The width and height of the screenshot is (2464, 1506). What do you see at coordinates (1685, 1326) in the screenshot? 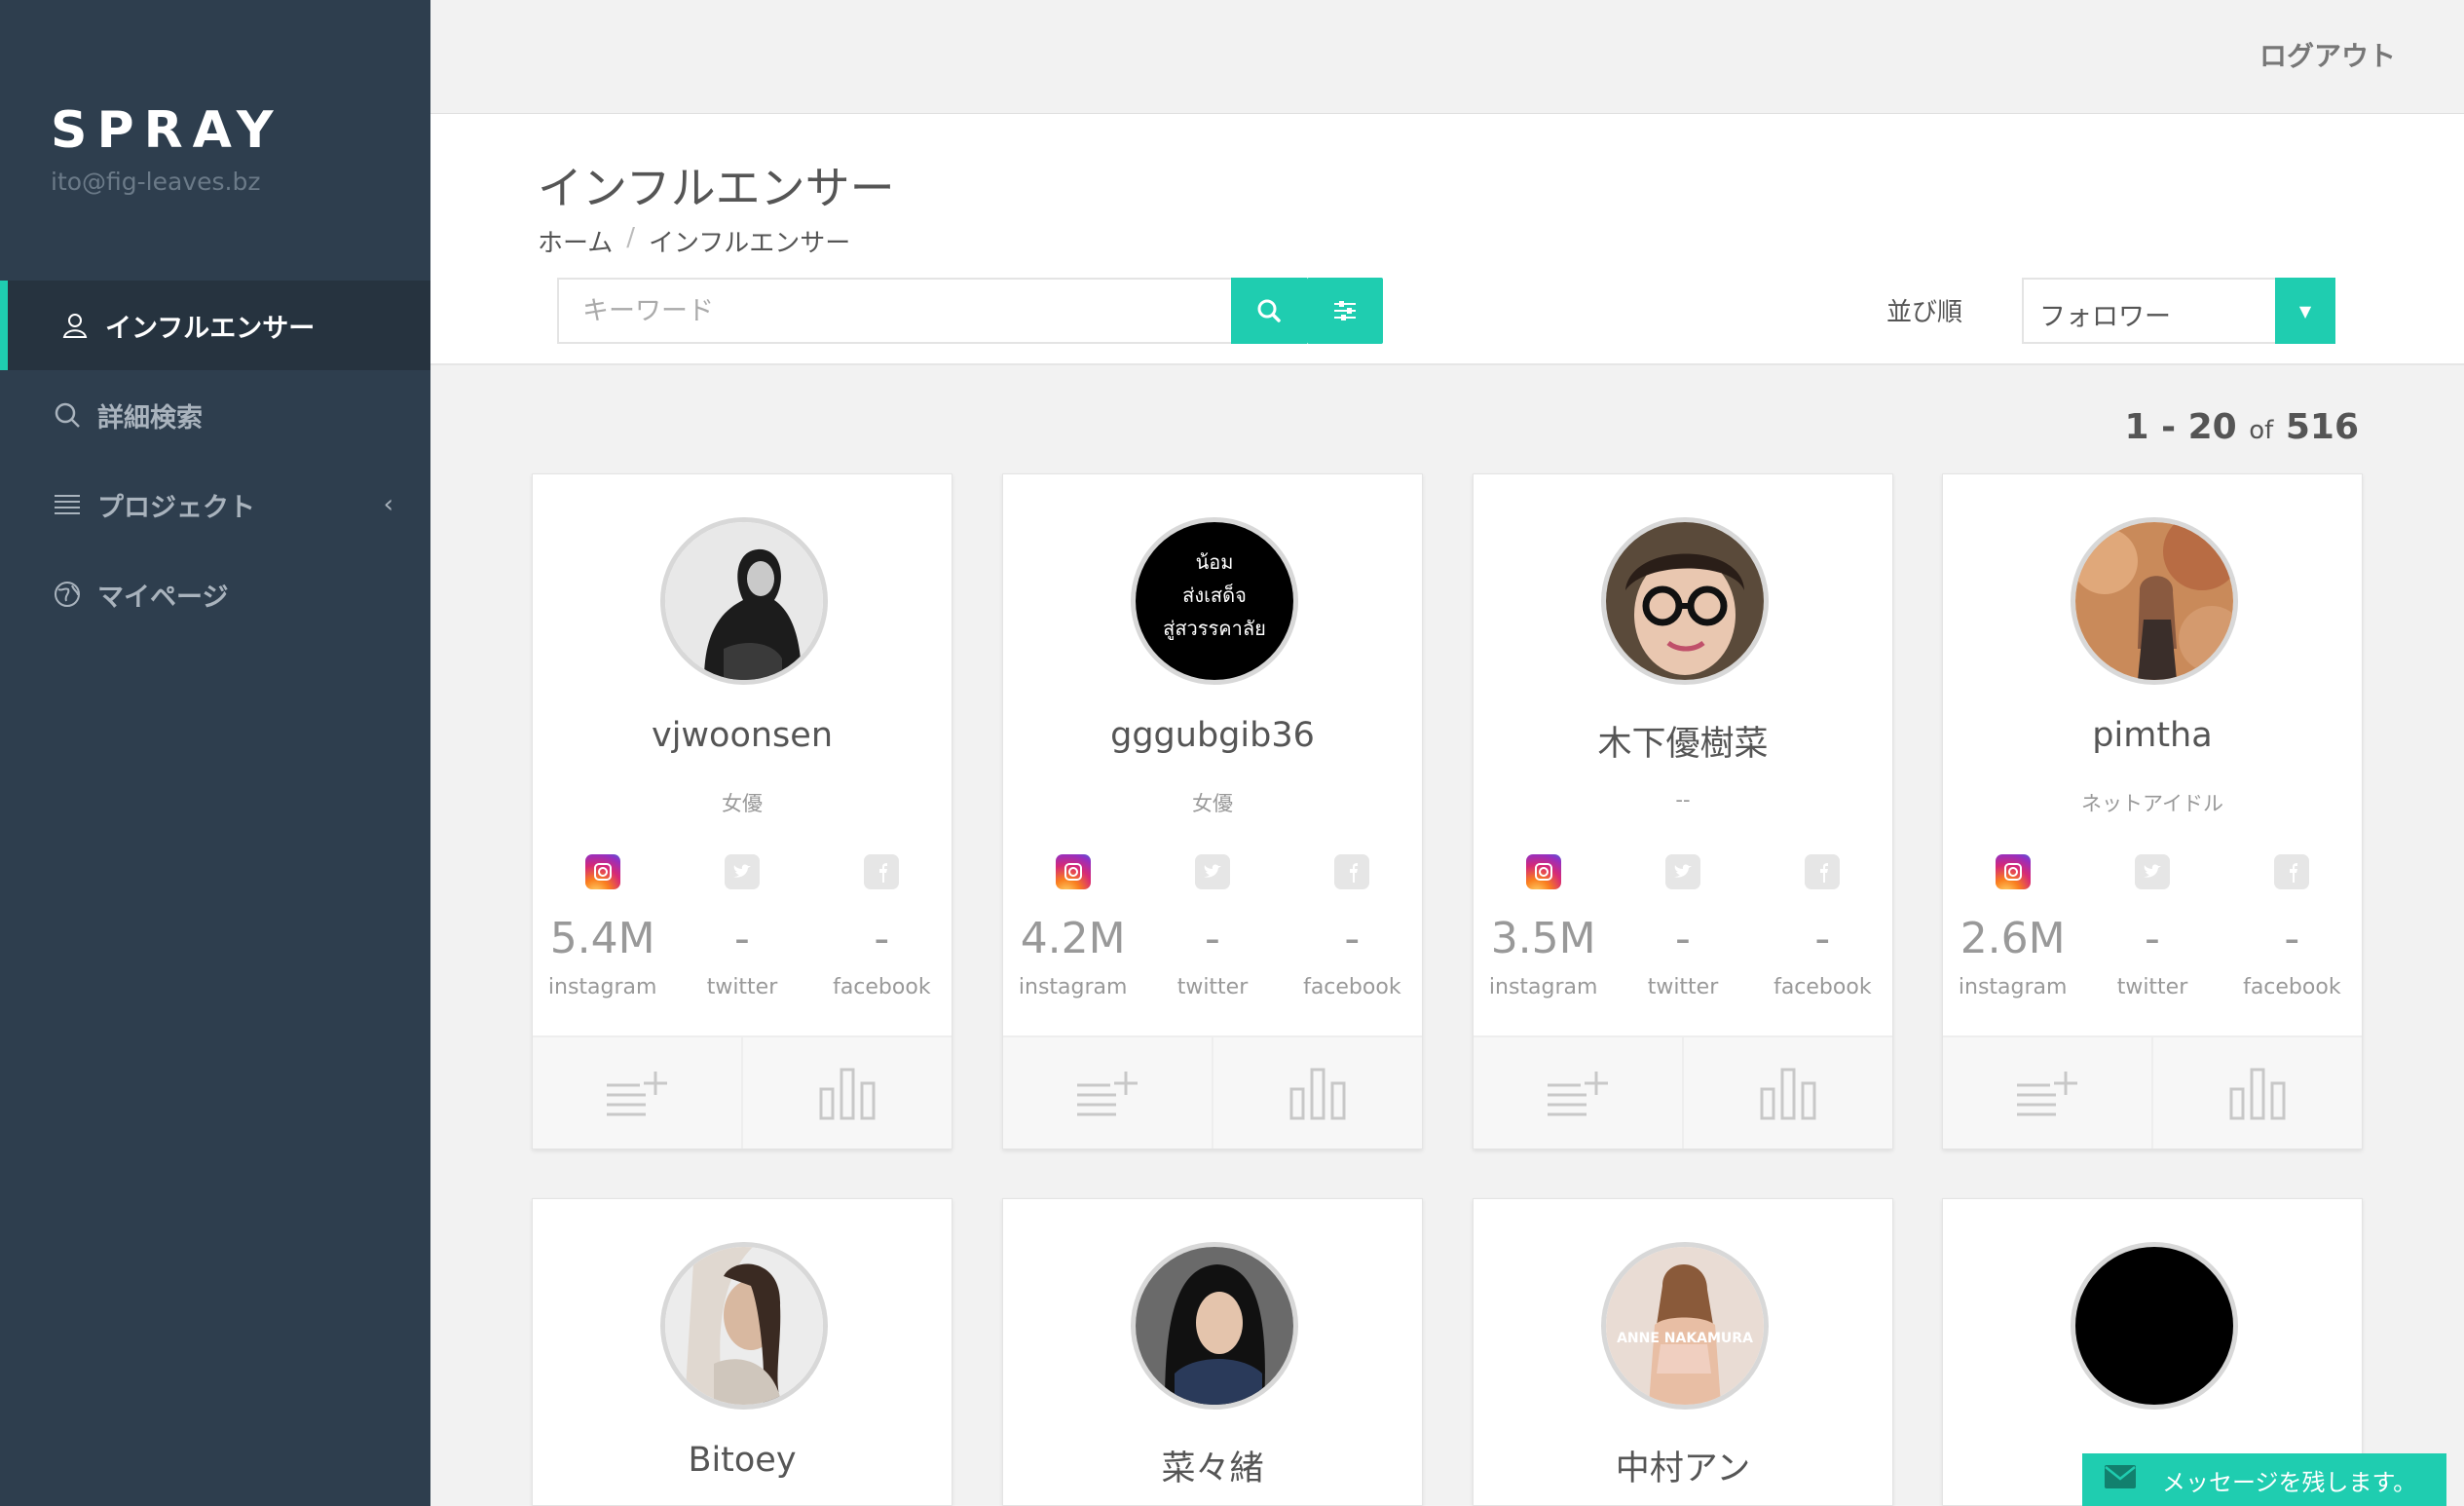
I see `avatar: ANNE NAKAMURA` at bounding box center [1685, 1326].